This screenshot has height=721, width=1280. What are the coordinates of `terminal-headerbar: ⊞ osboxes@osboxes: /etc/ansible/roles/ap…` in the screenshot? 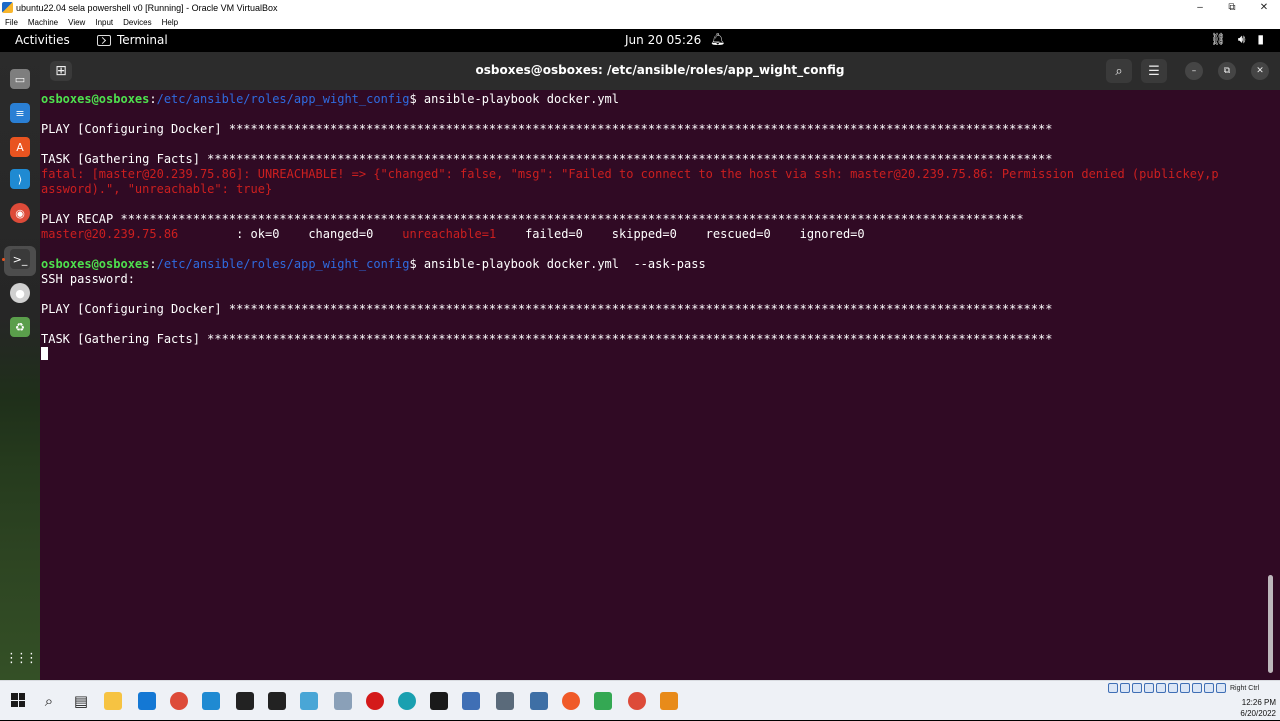 It's located at (660, 71).